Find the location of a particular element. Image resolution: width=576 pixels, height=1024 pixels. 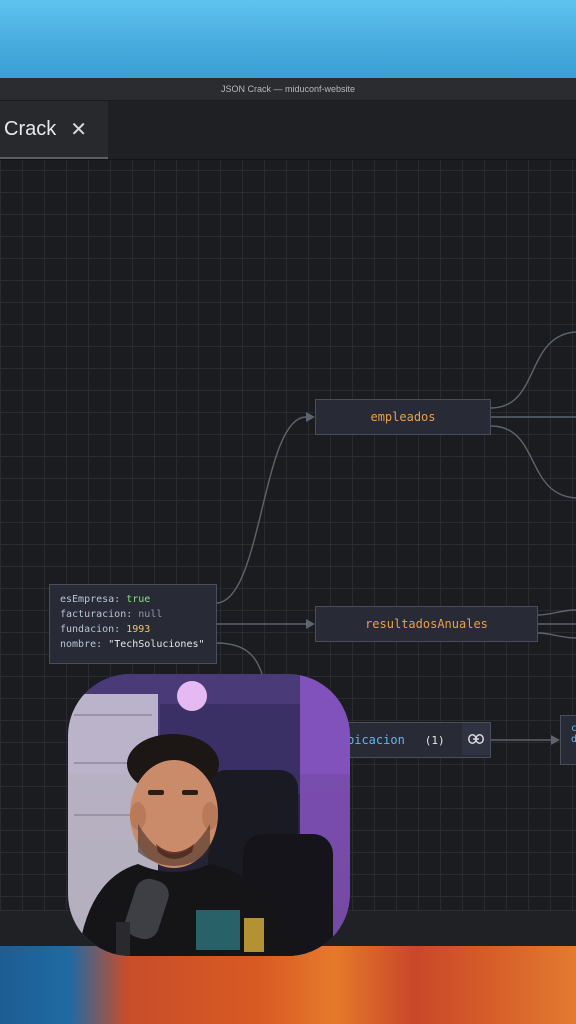

prop-row-facturacion: facturacion: null is located at coordinates (133, 614).